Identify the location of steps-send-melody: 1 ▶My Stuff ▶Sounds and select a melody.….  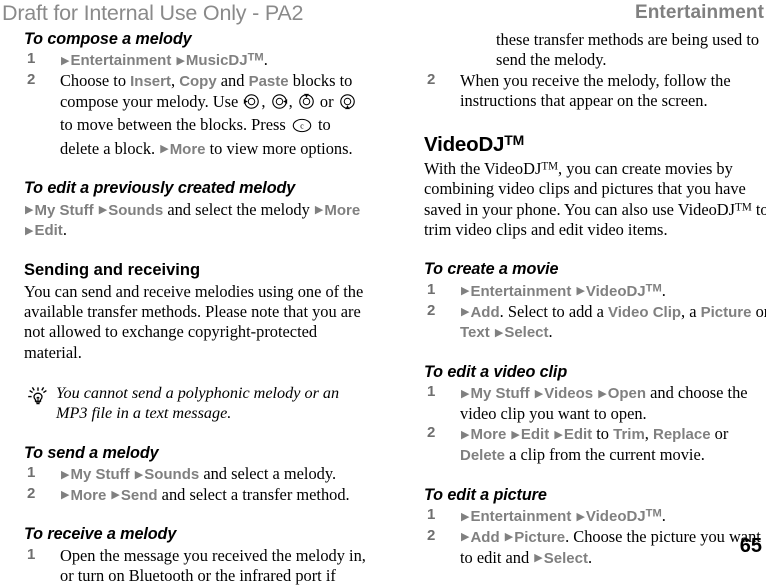
(198, 484).